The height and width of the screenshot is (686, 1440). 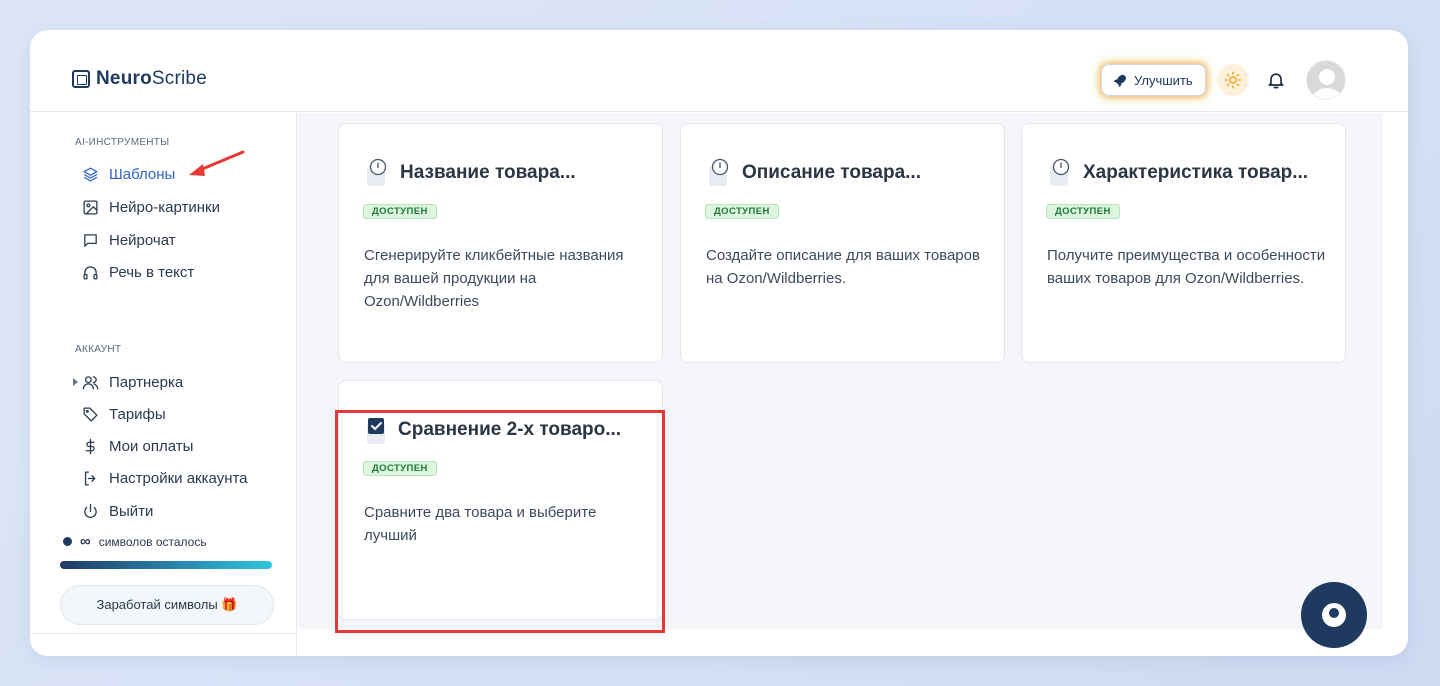 I want to click on sidebar-item-partners: Партнерка, so click(x=132, y=382).